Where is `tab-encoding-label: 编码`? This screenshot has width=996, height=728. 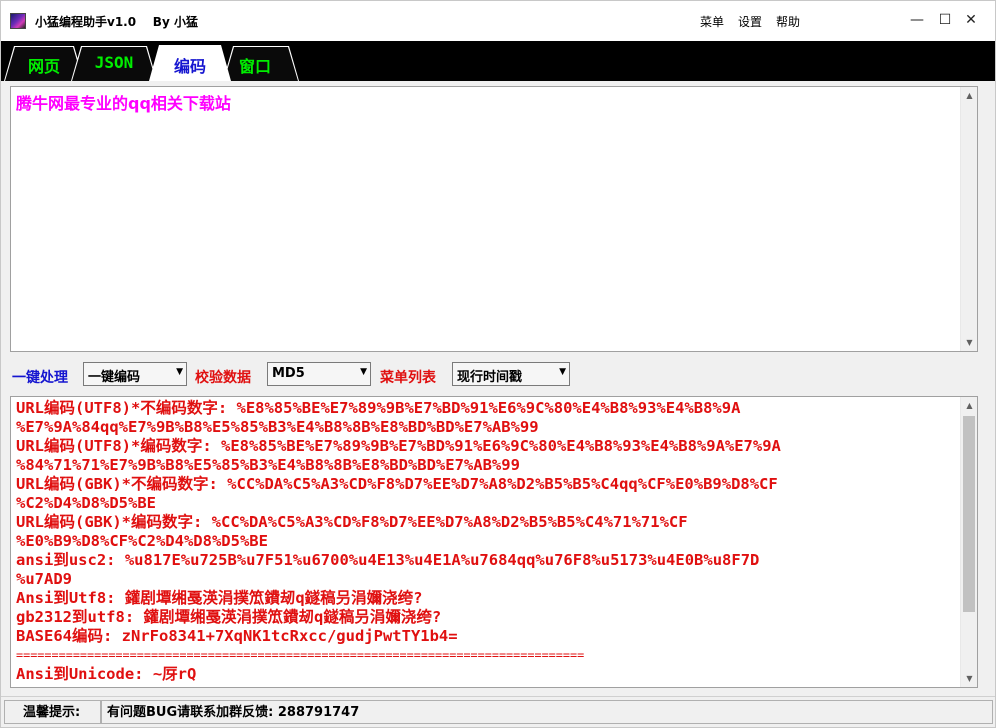
tab-encoding-label: 编码 is located at coordinates (189, 66).